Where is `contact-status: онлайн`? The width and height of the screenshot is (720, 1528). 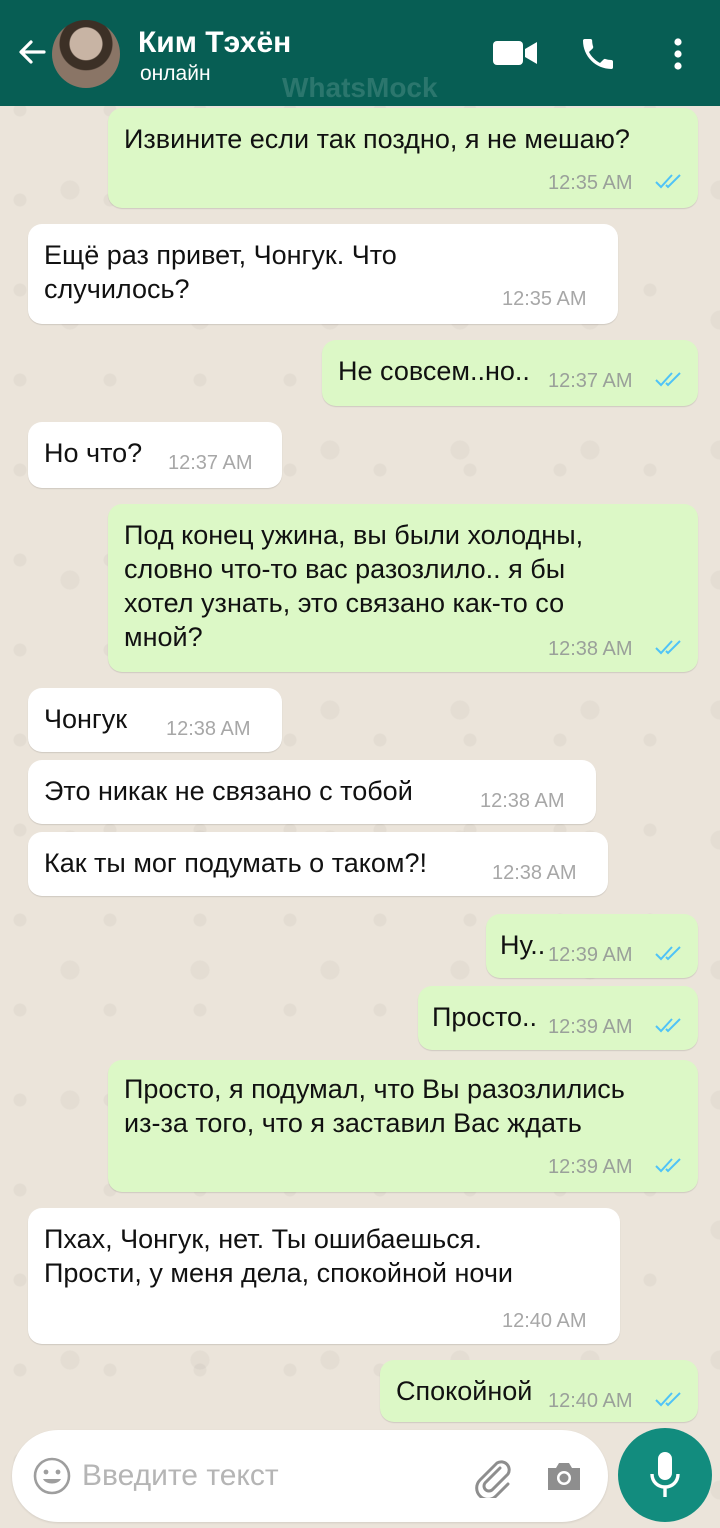 contact-status: онлайн is located at coordinates (175, 73).